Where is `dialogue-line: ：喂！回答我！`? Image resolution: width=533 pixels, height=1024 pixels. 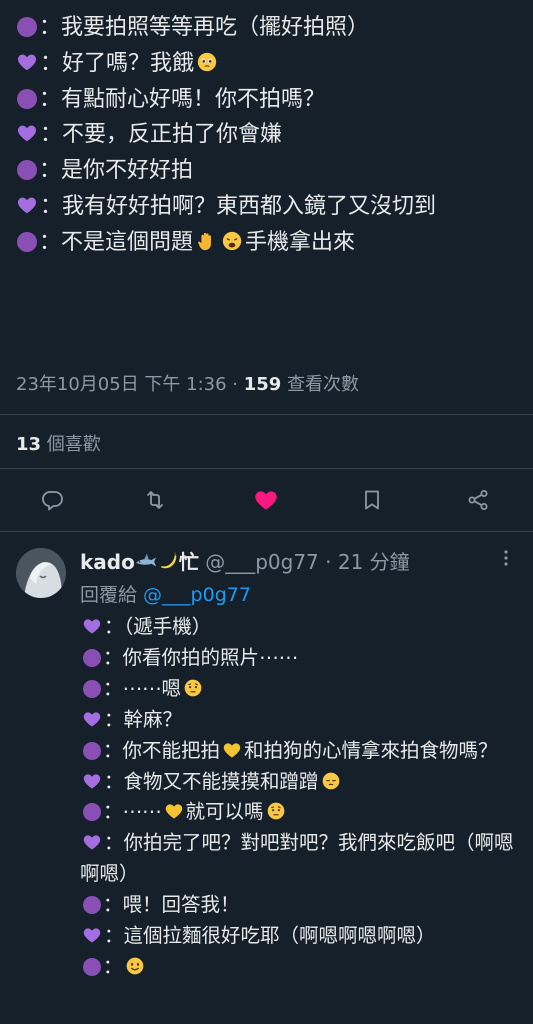
dialogue-line: ：喂！回答我！ is located at coordinates (300, 905).